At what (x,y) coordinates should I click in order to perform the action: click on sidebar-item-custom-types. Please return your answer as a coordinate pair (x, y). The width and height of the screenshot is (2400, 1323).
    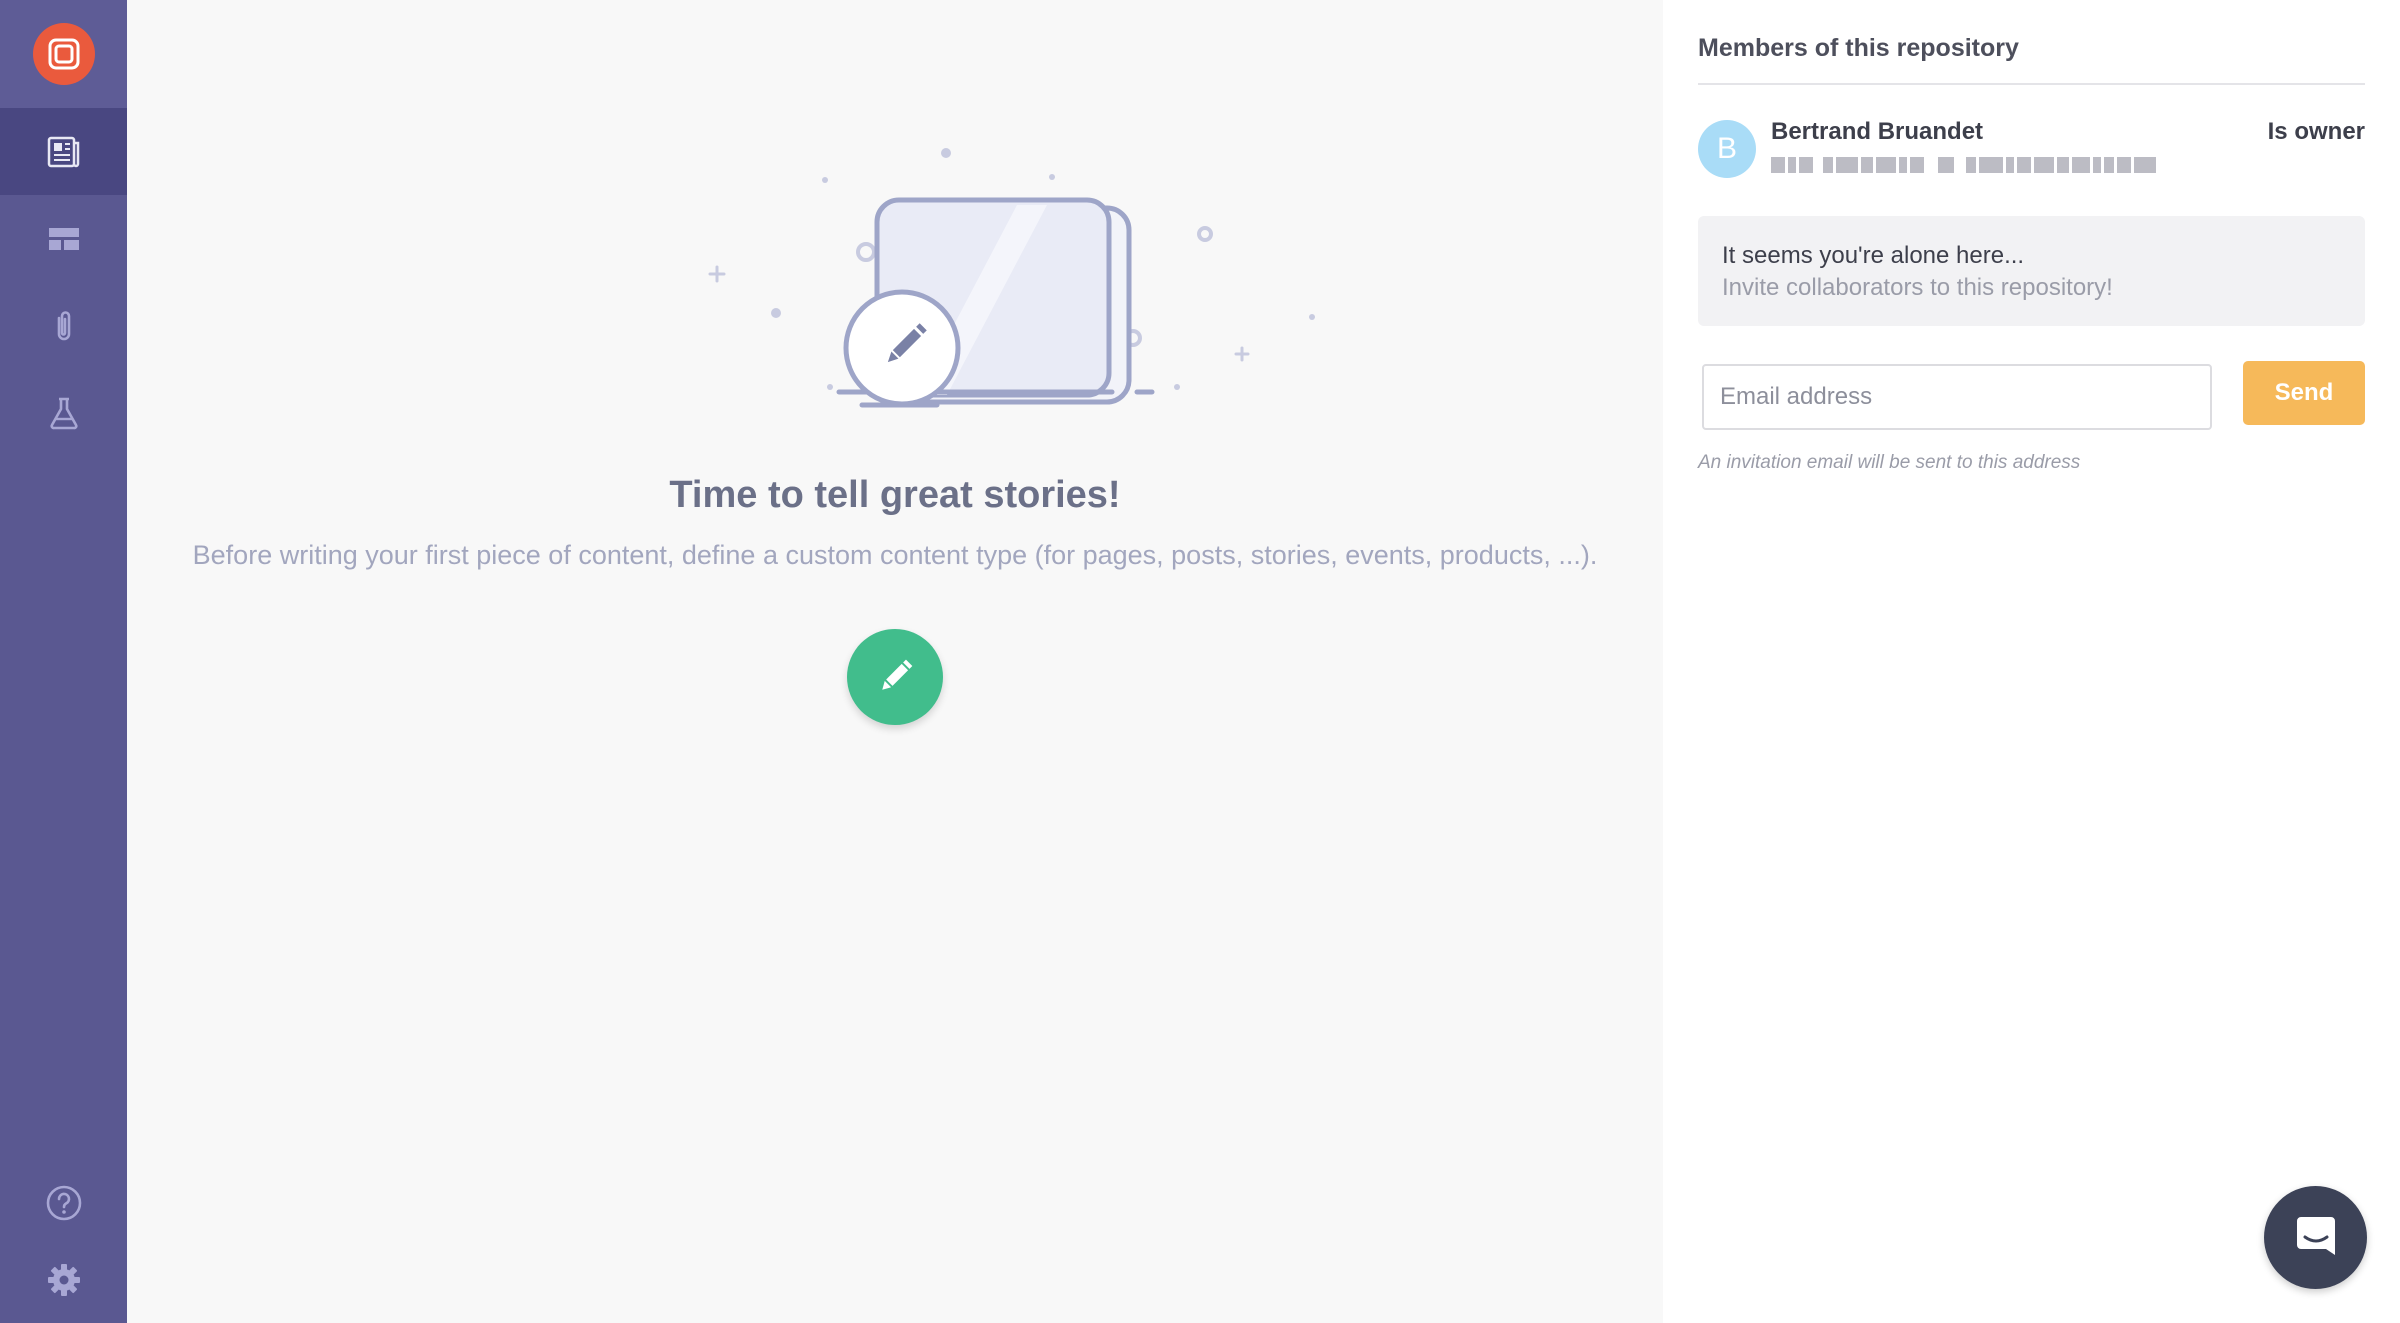
    Looking at the image, I should click on (63, 238).